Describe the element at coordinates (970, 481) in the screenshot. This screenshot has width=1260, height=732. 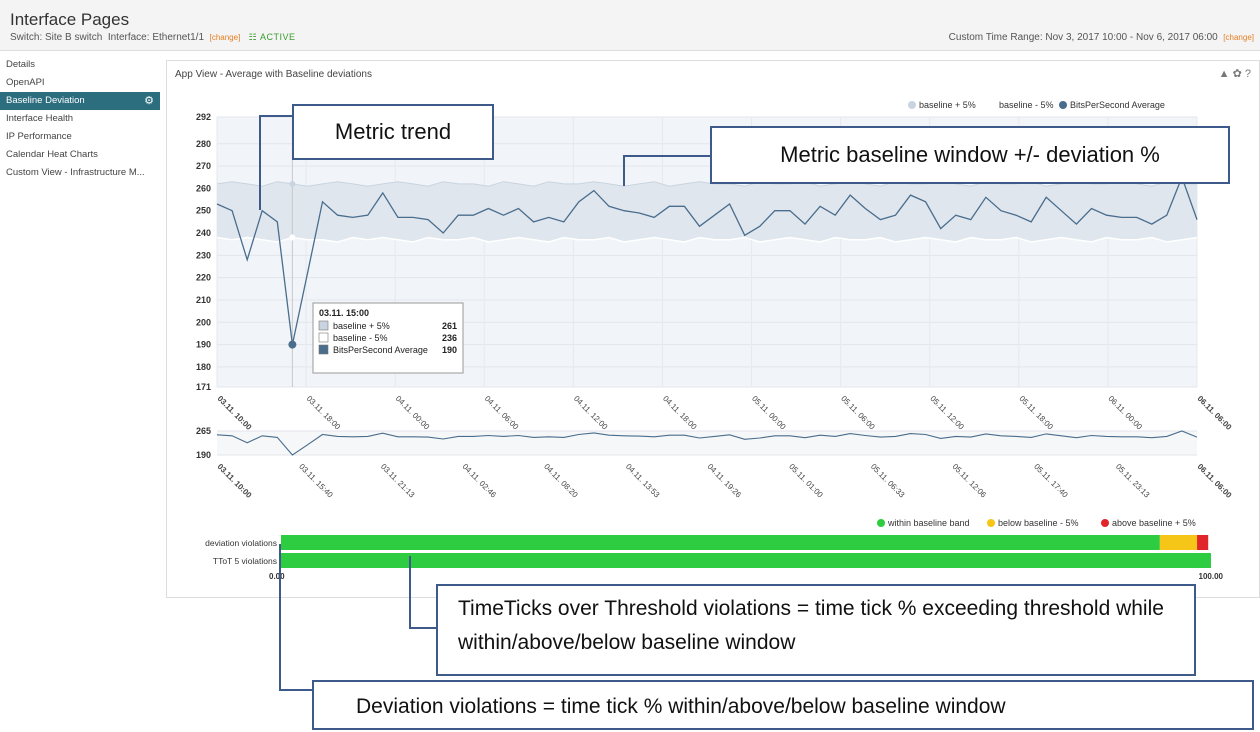
I see `navigator-x-tick: 05.11. 12:06` at that location.